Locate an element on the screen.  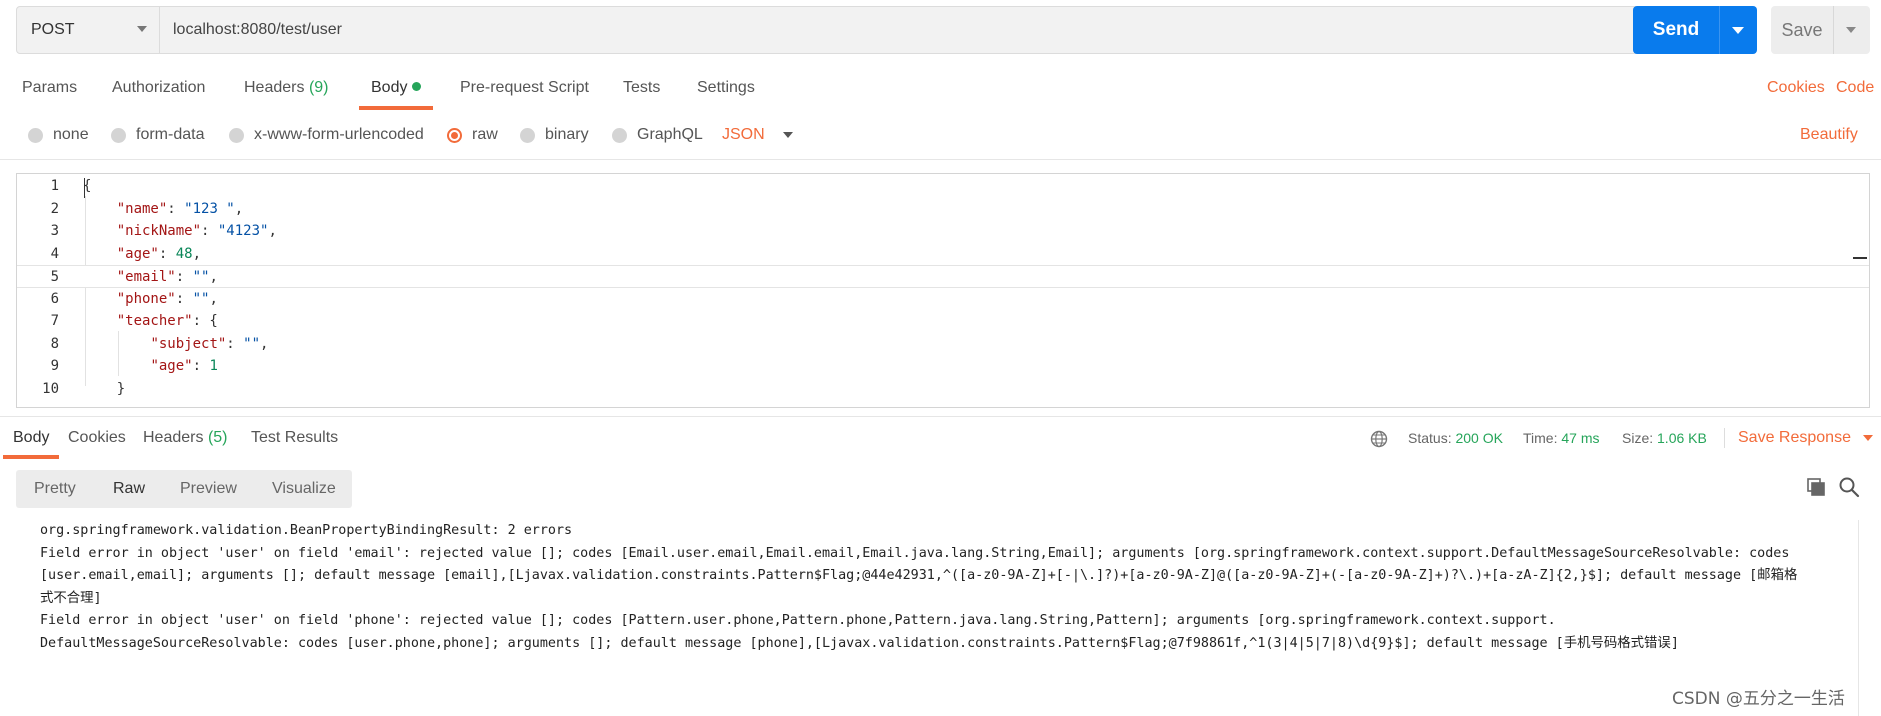
search-icon is located at coordinates (1849, 487).